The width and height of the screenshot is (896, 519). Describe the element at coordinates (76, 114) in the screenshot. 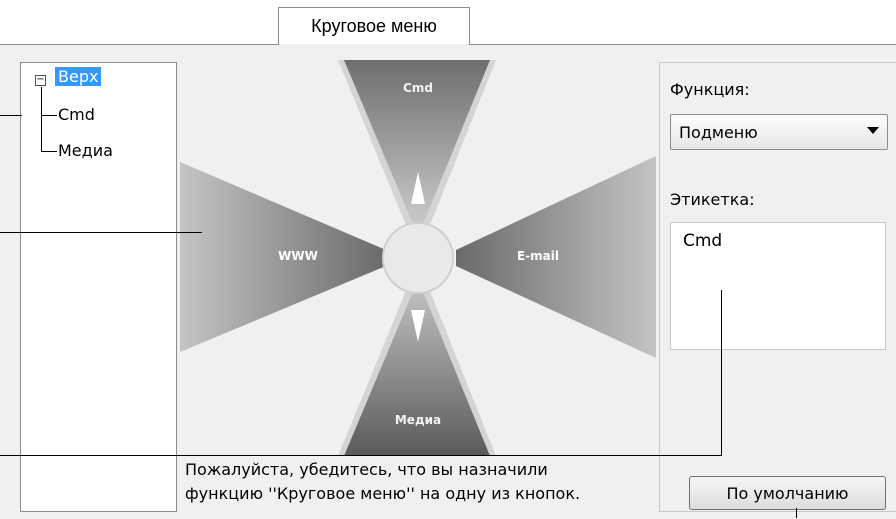

I see `tree-item-cmd: Cmd` at that location.